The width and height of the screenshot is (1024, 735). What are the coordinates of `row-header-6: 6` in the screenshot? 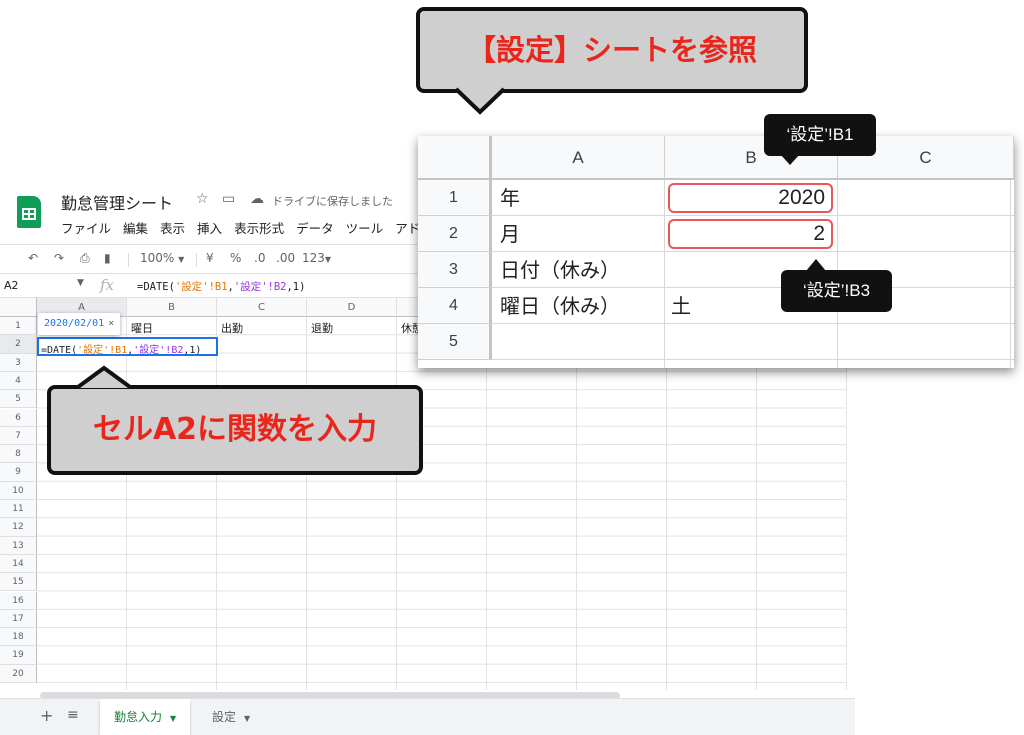 It's located at (18, 417).